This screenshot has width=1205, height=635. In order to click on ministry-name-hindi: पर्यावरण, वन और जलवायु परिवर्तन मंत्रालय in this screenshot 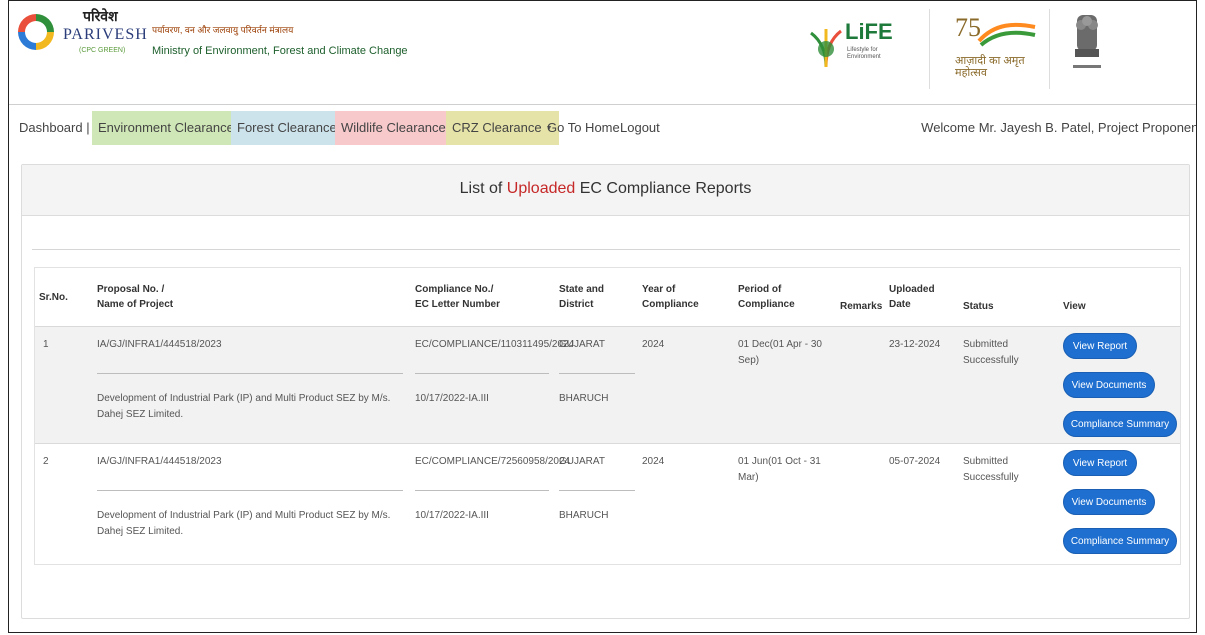, I will do `click(223, 30)`.